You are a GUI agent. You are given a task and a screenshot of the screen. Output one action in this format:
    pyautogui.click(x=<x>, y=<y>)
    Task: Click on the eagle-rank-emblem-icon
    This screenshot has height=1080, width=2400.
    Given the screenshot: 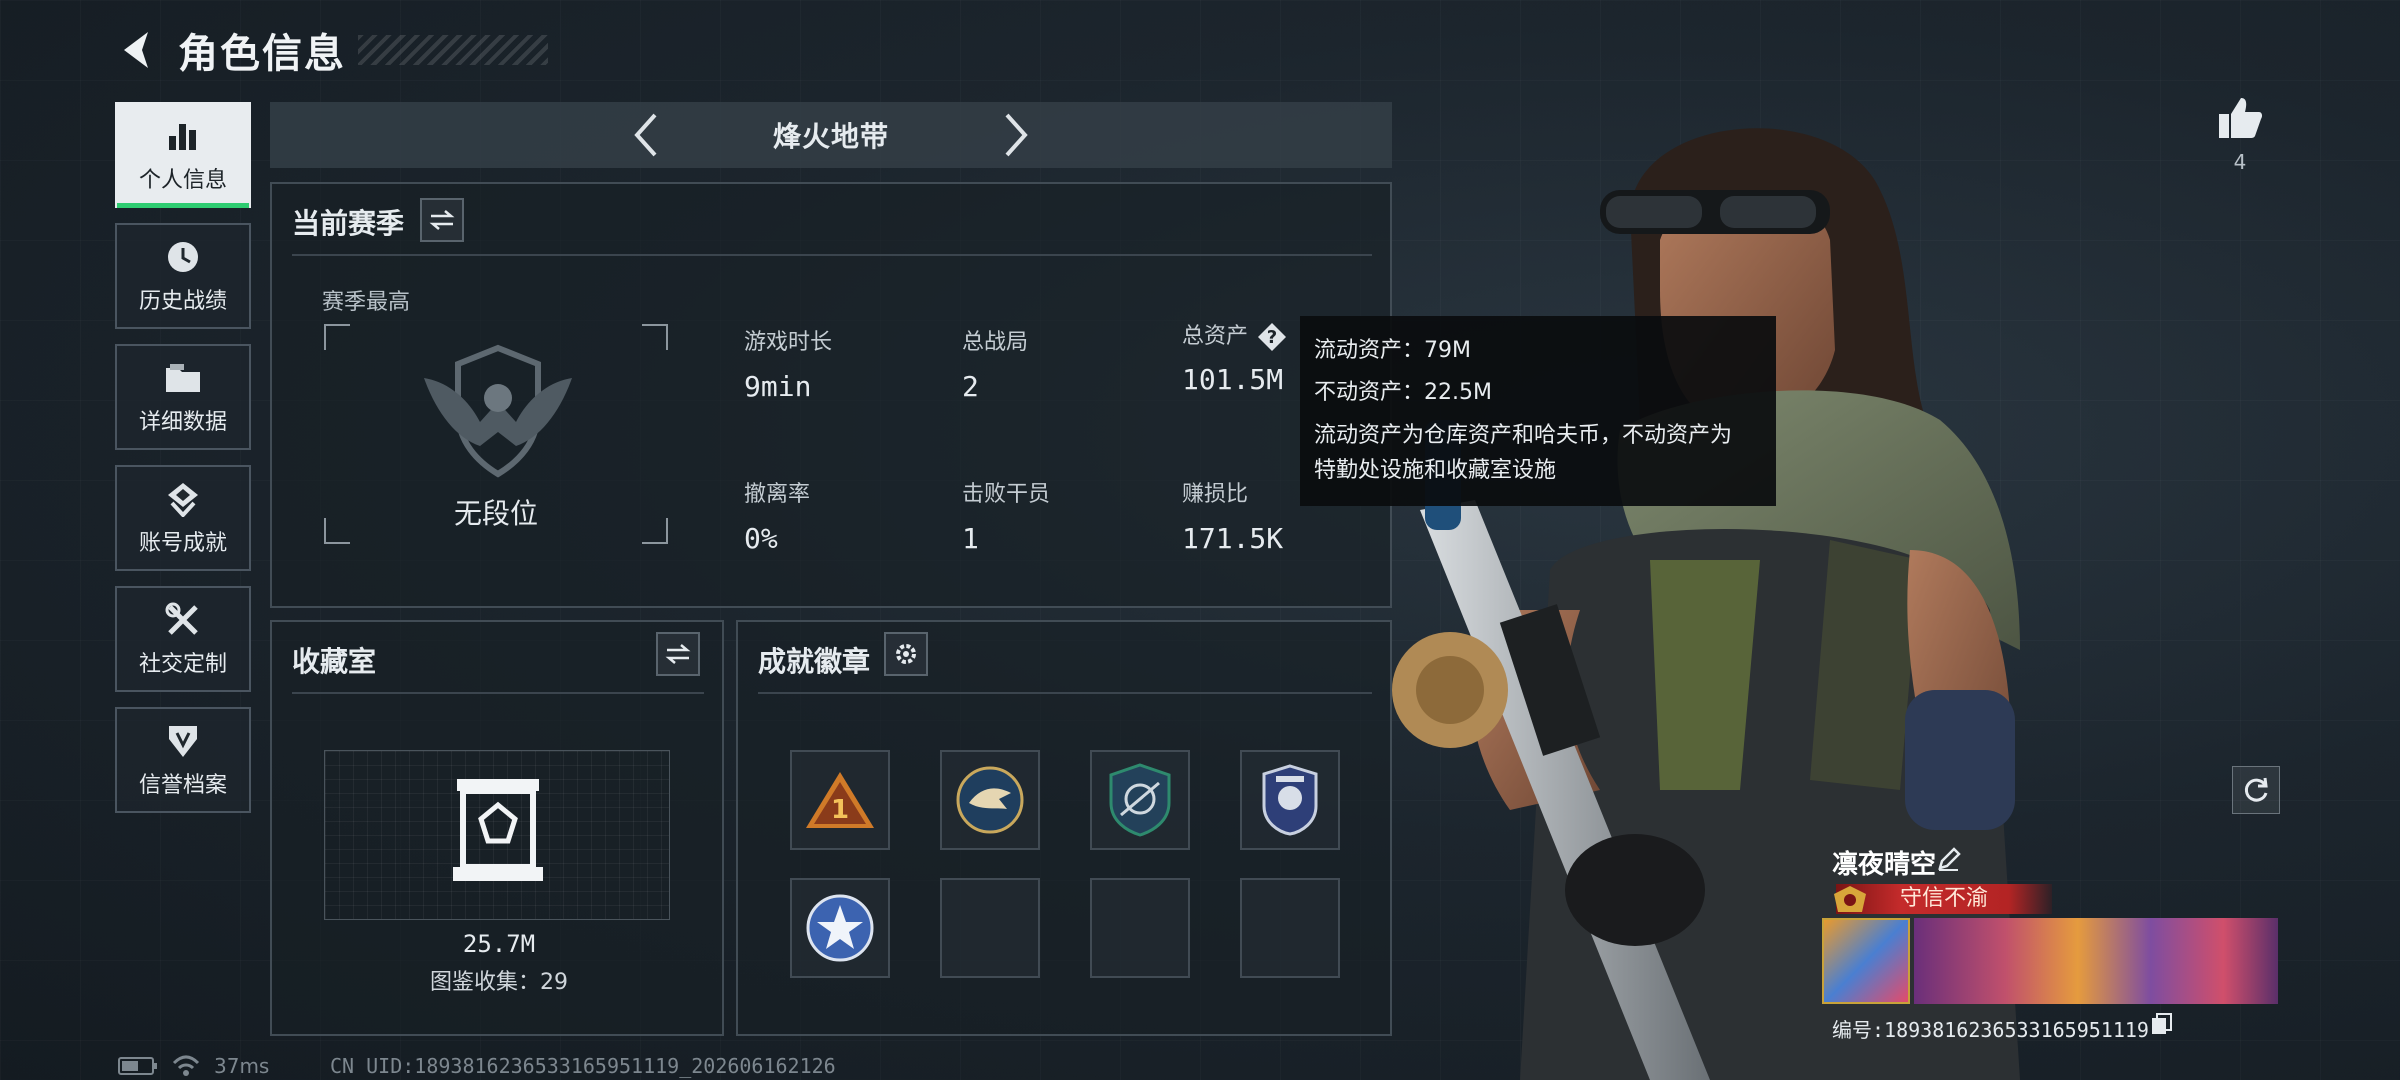 What is the action you would take?
    pyautogui.click(x=498, y=411)
    